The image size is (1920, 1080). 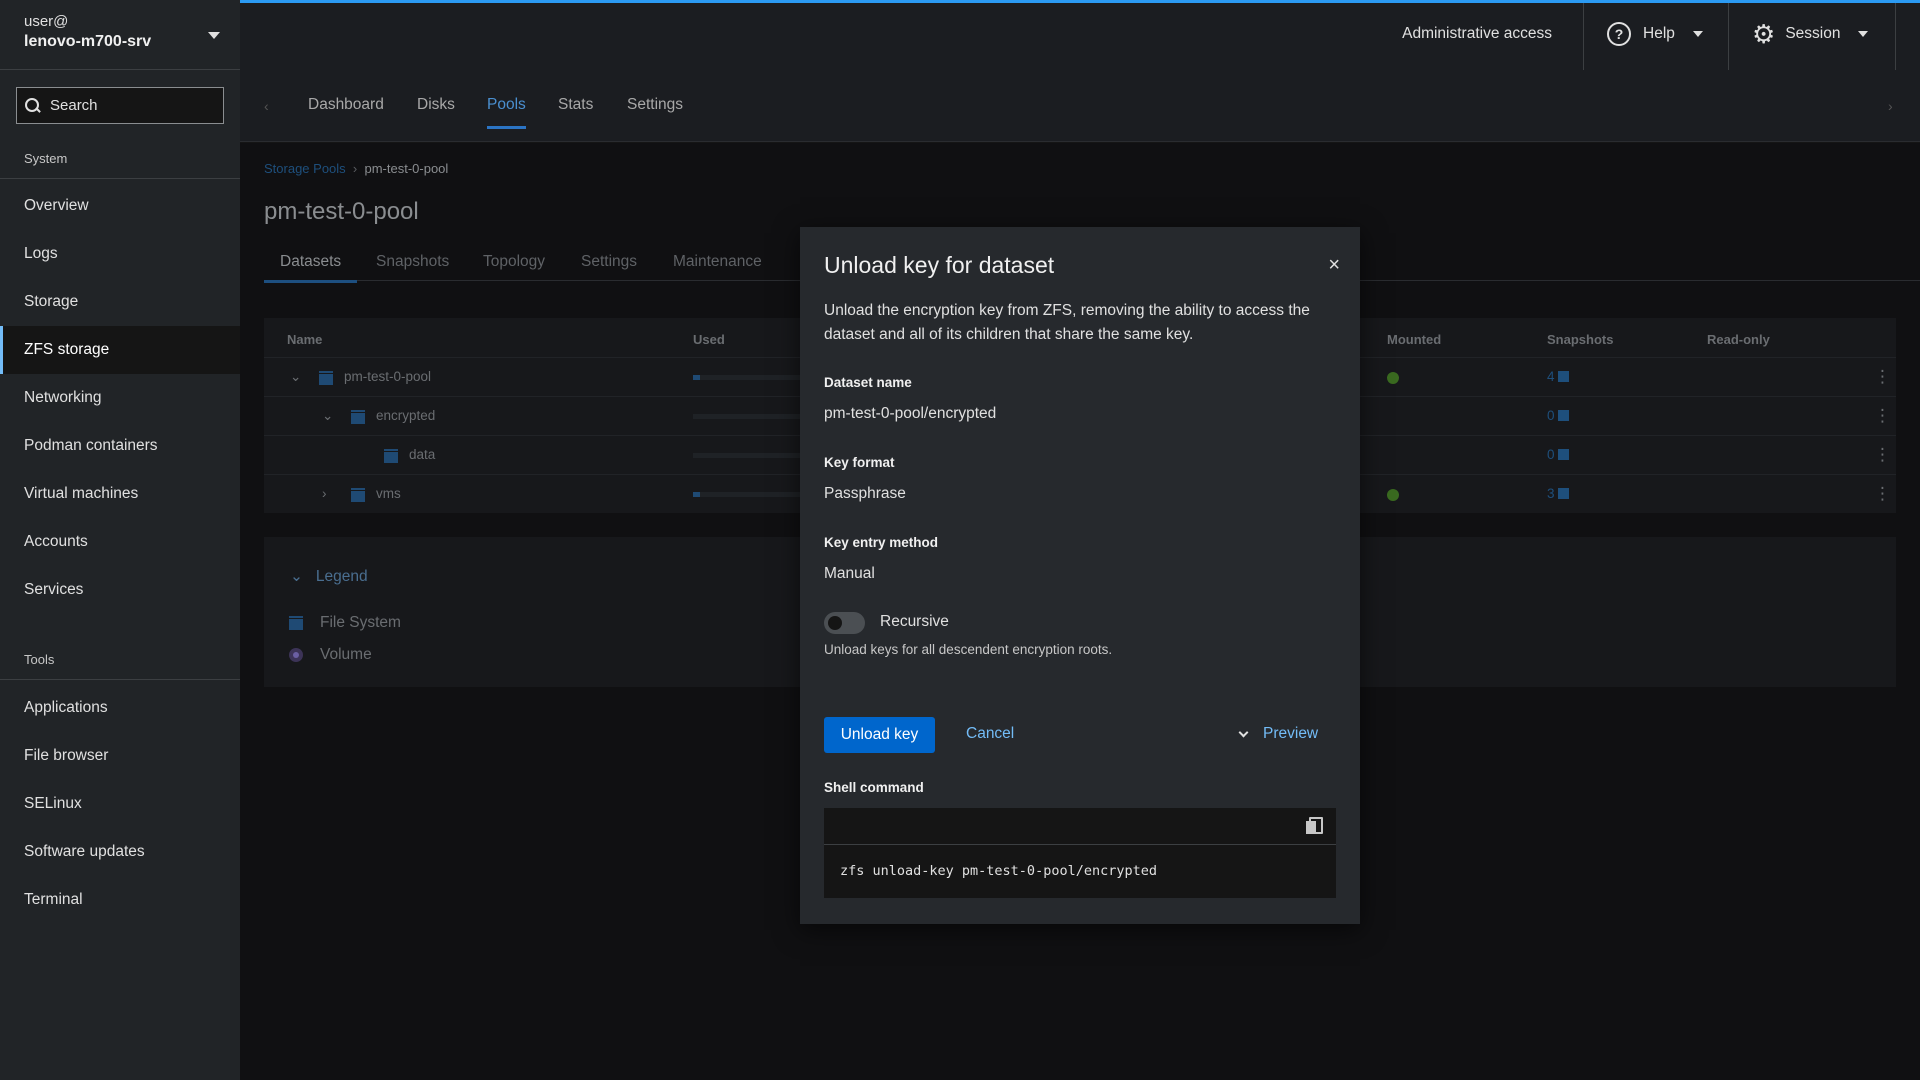 What do you see at coordinates (939, 265) in the screenshot?
I see `dialog-title: Unload key for dataset` at bounding box center [939, 265].